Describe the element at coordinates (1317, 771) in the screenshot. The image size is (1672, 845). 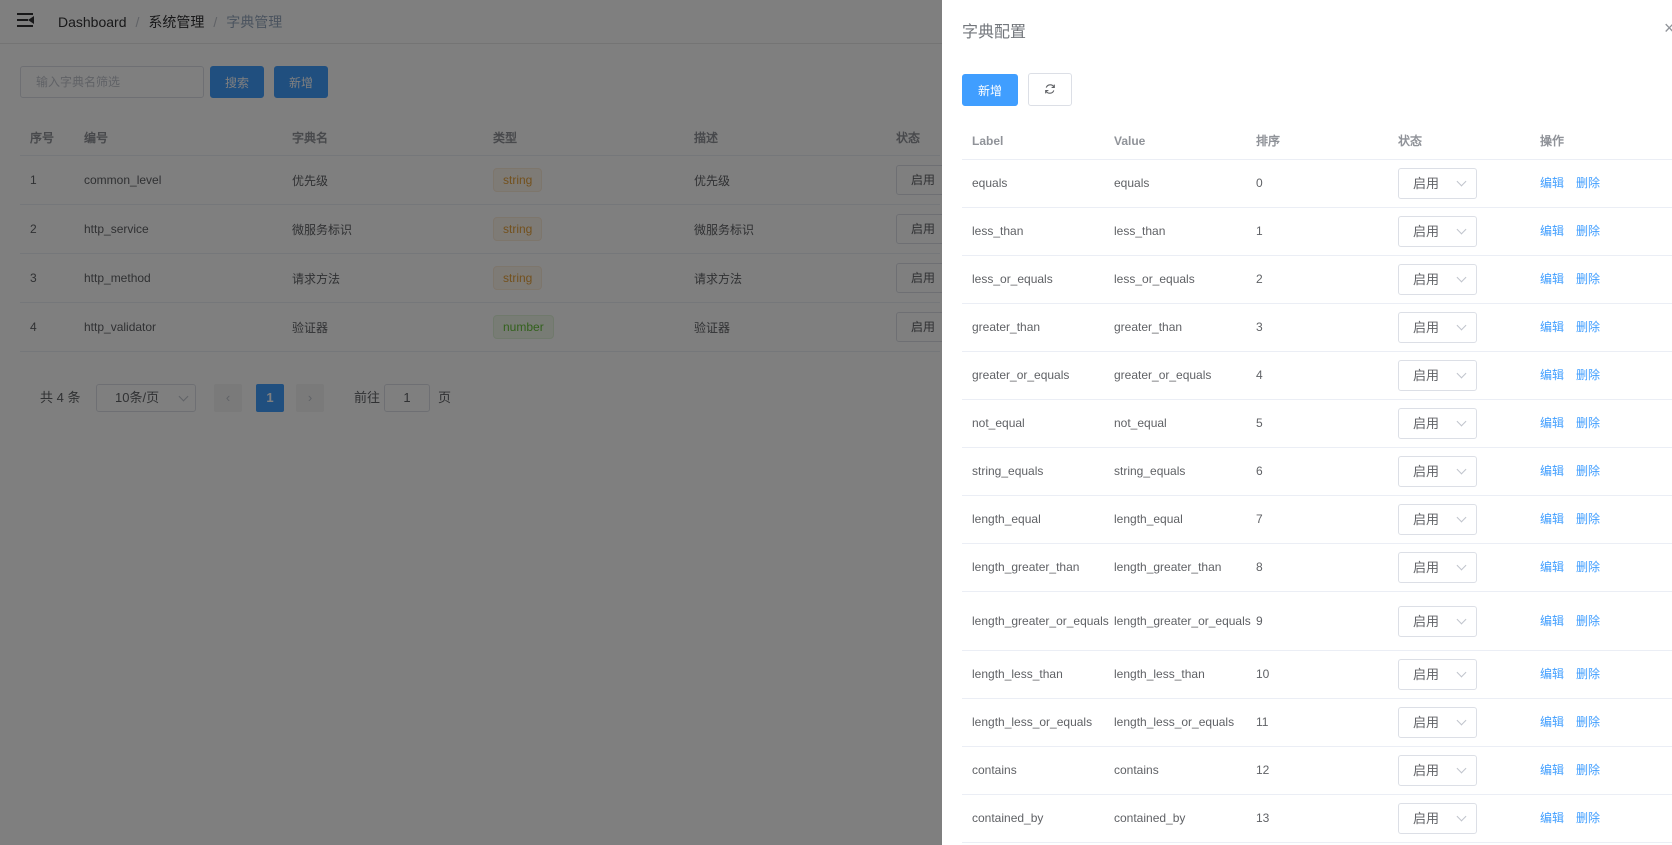
I see `table-row: contains contains 12 启用 编辑 删除` at that location.